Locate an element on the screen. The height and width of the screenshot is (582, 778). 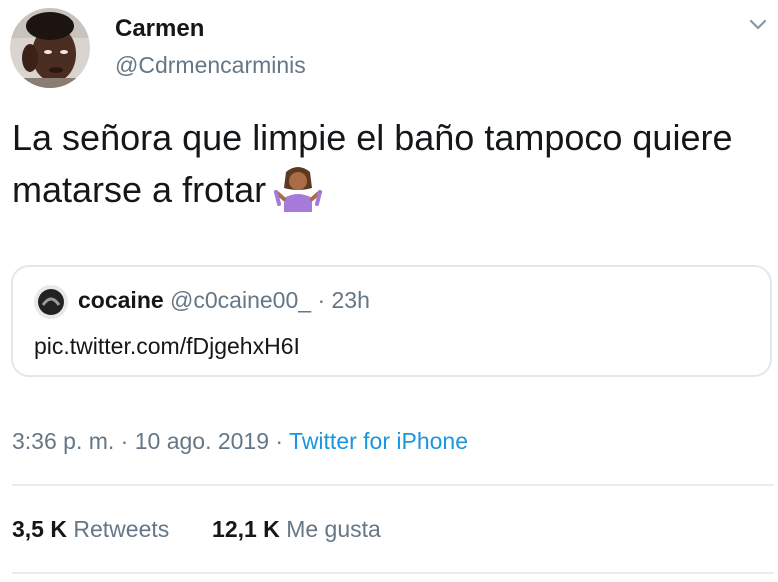
source-link: Twitter for iPhone is located at coordinates (378, 441).